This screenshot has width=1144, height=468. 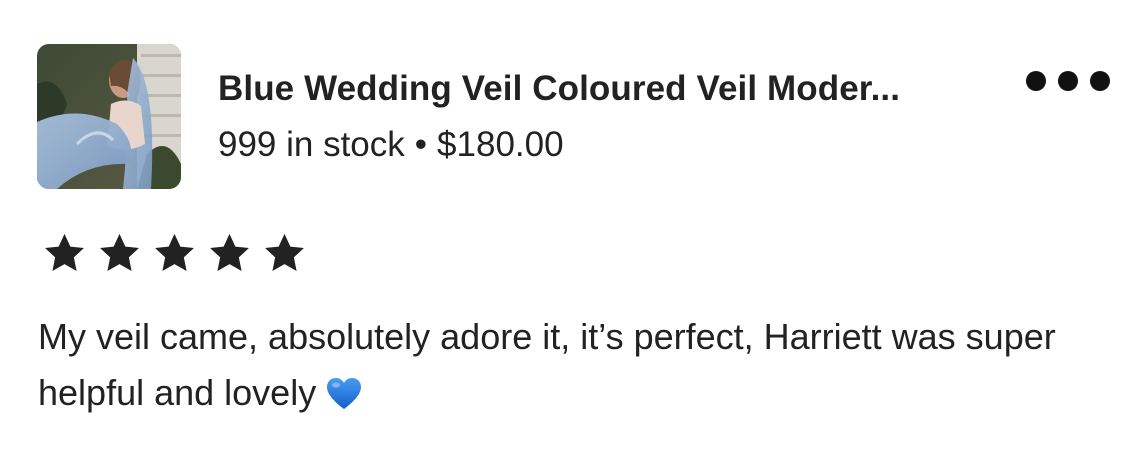 What do you see at coordinates (311, 144) in the screenshot?
I see `stock-count: 999 in stock` at bounding box center [311, 144].